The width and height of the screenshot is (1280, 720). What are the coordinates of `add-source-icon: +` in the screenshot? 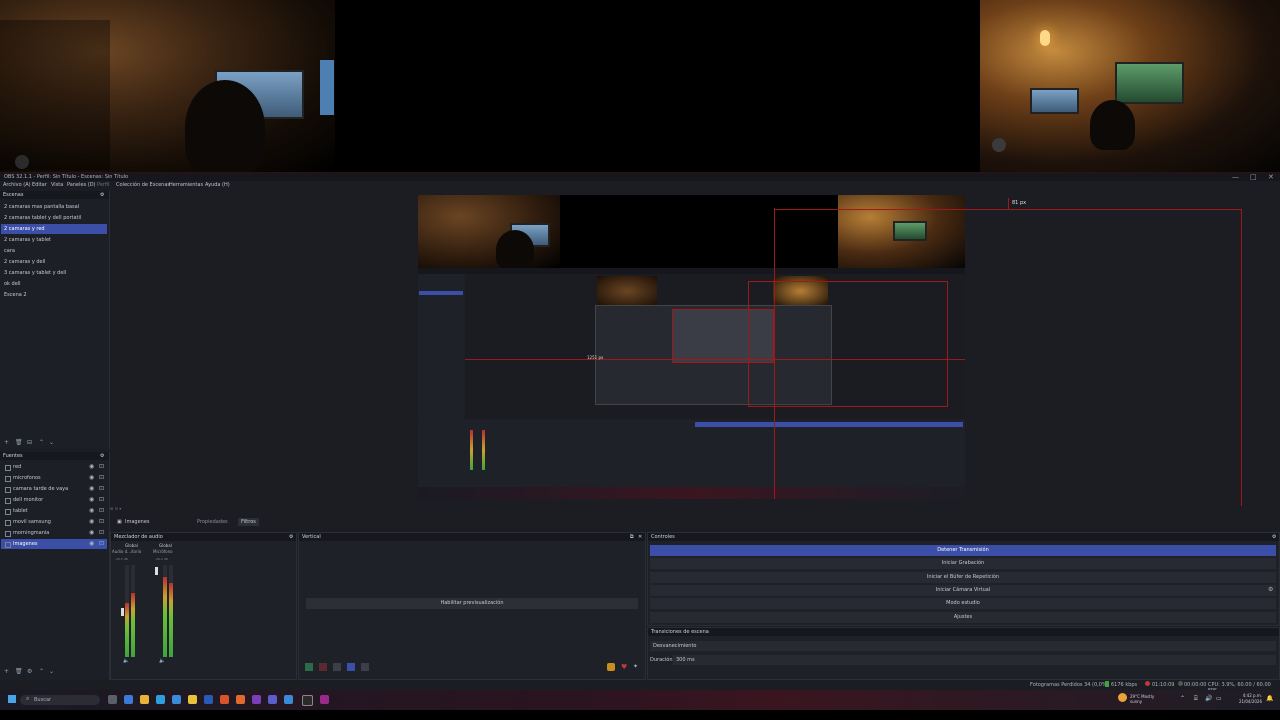 It's located at (6, 671).